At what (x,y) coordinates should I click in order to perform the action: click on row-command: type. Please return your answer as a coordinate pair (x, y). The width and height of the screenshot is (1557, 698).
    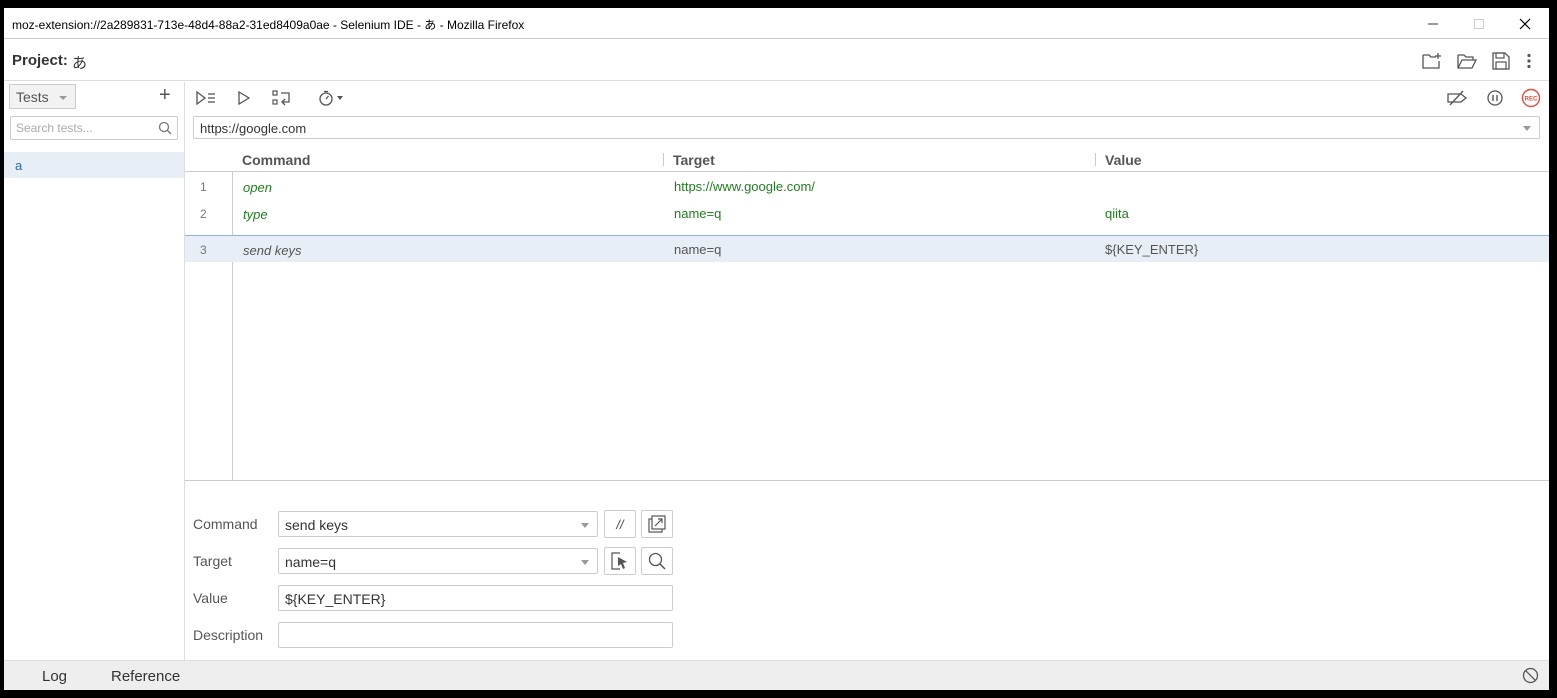
    Looking at the image, I should click on (255, 214).